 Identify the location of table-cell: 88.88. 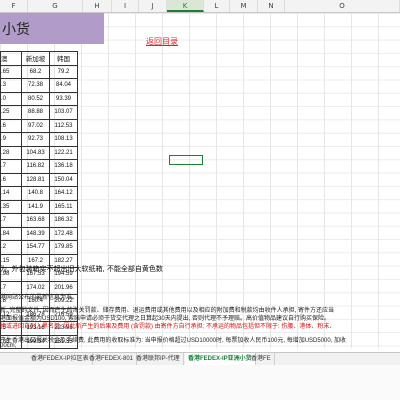
(35, 112).